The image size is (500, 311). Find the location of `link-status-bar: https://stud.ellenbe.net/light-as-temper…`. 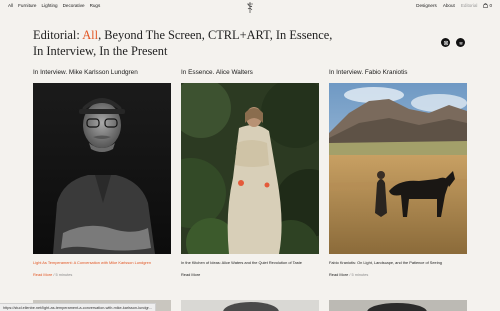

link-status-bar: https://stud.ellenbe.net/light-as-temper… is located at coordinates (78, 307).